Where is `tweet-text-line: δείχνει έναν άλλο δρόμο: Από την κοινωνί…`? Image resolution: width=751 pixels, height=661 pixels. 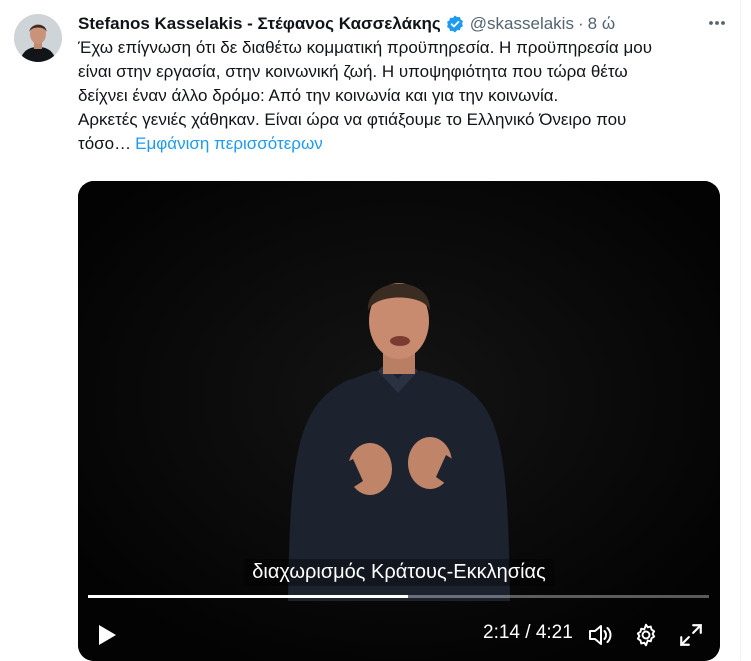
tweet-text-line: δείχνει έναν άλλο δρόμο: Από την κοινωνί… is located at coordinates (318, 95).